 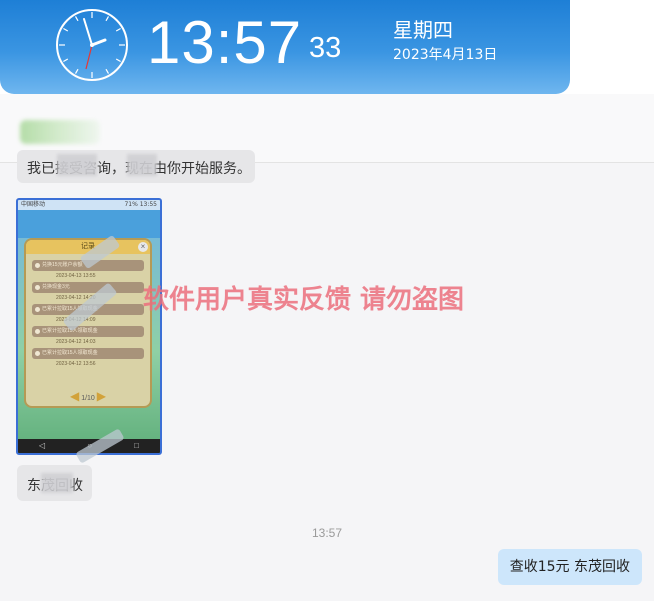 I want to click on next-arrow-icon: ▶, so click(x=101, y=396).